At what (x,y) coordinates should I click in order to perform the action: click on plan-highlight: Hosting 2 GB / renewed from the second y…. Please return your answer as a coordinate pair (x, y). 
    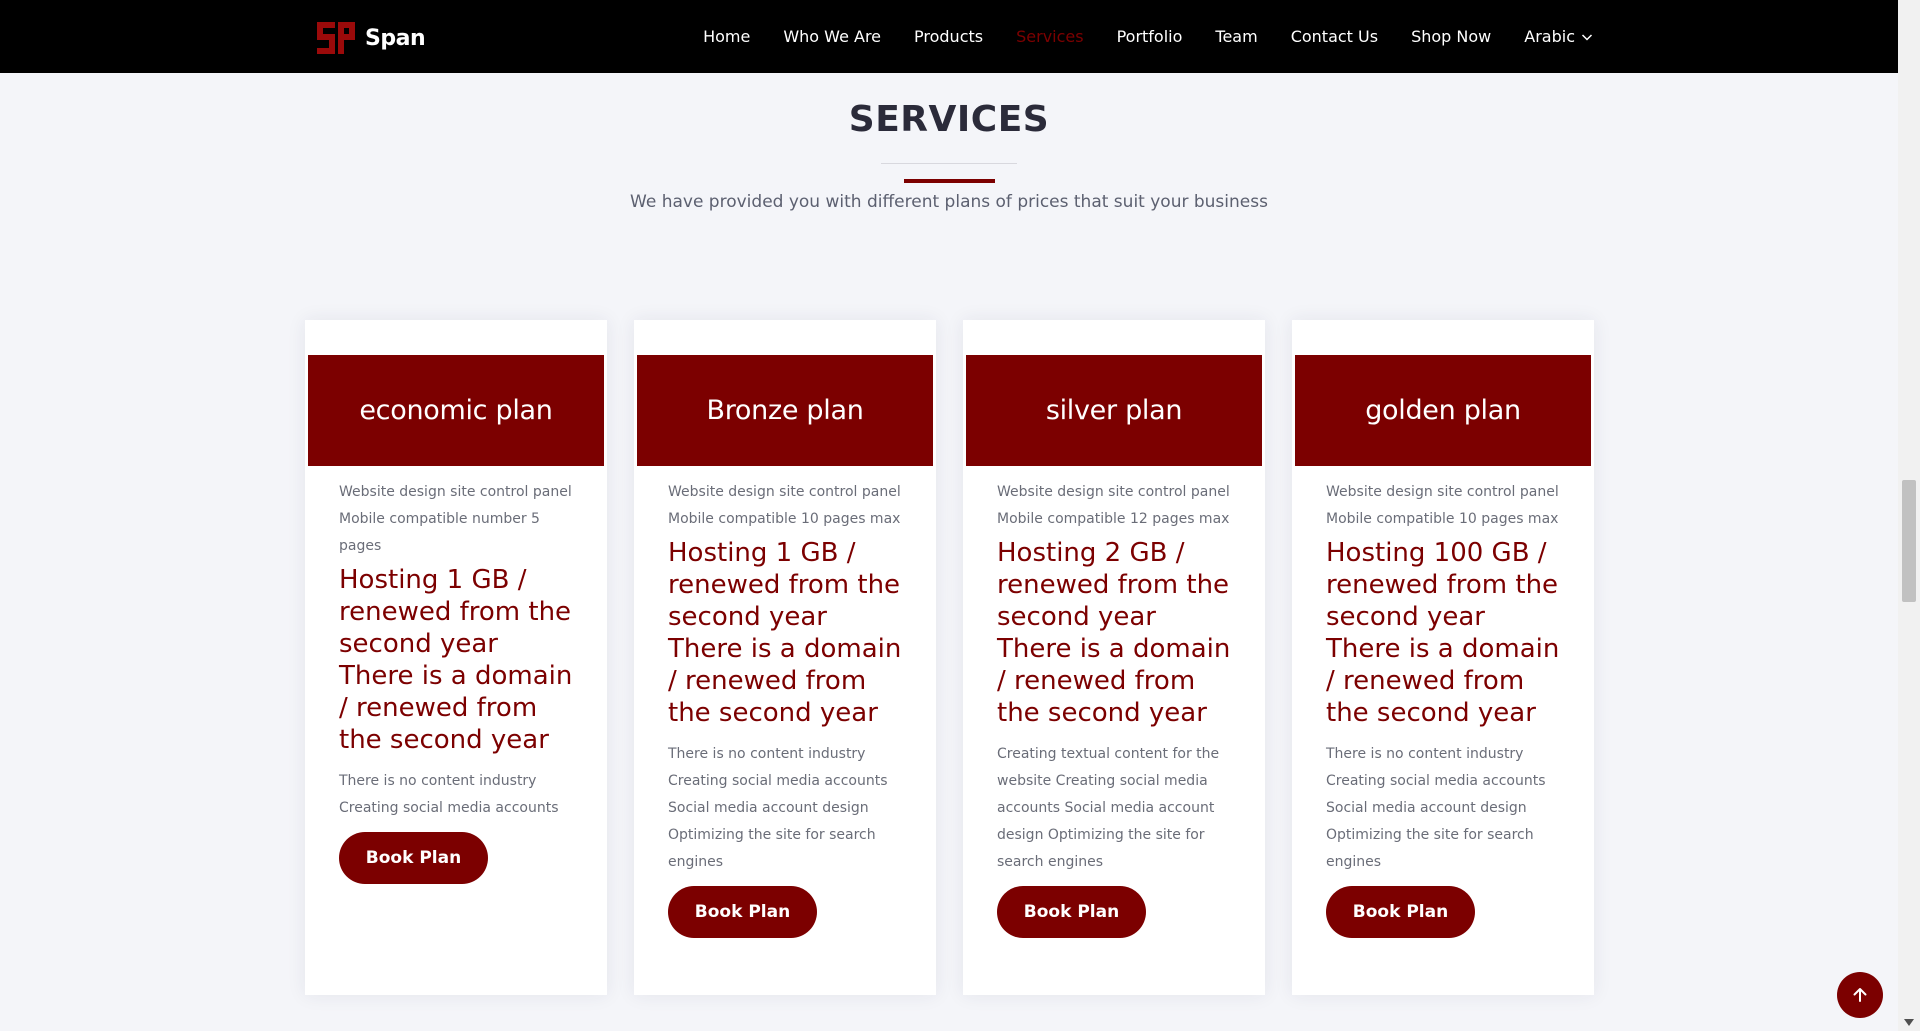
    Looking at the image, I should click on (1114, 633).